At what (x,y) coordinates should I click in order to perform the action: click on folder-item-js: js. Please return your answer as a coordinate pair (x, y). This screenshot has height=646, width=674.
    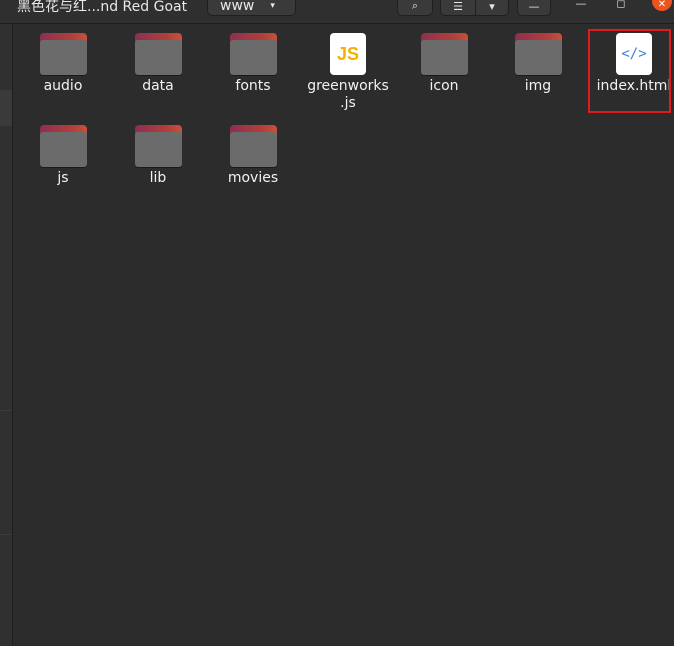
    Looking at the image, I should click on (63, 156).